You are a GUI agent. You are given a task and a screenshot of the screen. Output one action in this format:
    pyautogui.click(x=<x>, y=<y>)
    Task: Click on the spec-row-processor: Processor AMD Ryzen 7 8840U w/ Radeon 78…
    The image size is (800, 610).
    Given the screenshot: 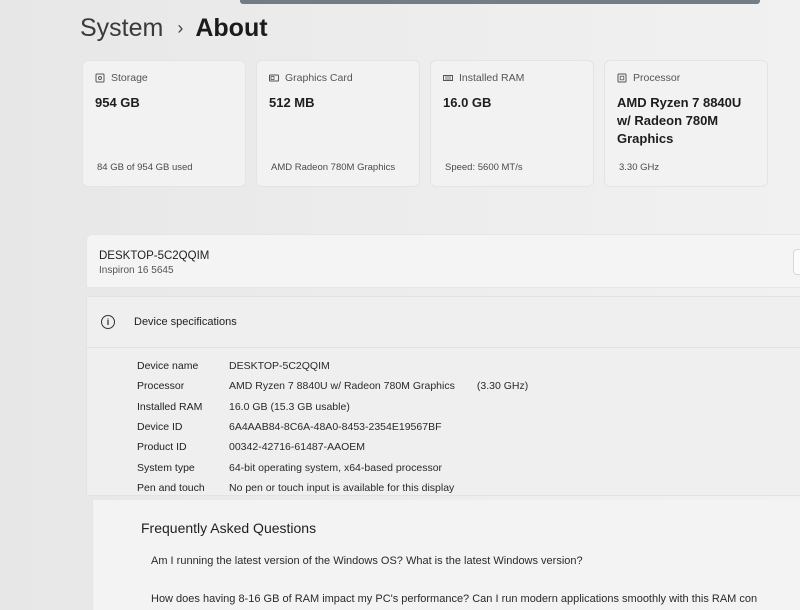 What is the action you would take?
    pyautogui.click(x=443, y=386)
    